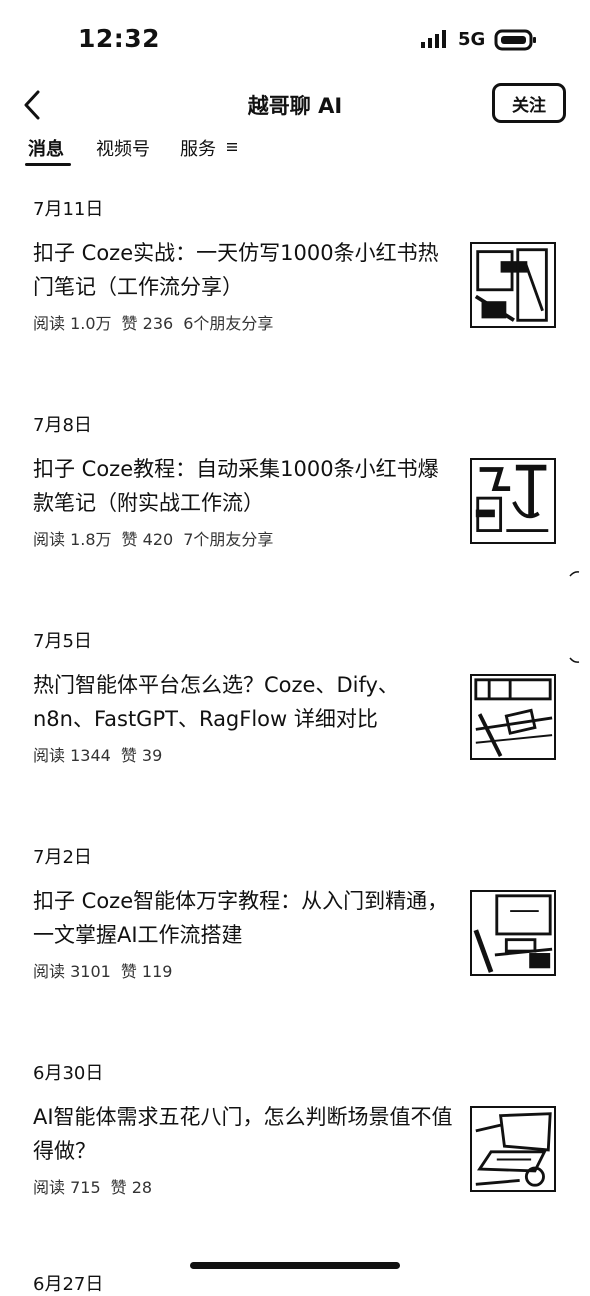 The height and width of the screenshot is (1296, 590). What do you see at coordinates (72, 755) in the screenshot?
I see `read-count: 阅读 1344` at bounding box center [72, 755].